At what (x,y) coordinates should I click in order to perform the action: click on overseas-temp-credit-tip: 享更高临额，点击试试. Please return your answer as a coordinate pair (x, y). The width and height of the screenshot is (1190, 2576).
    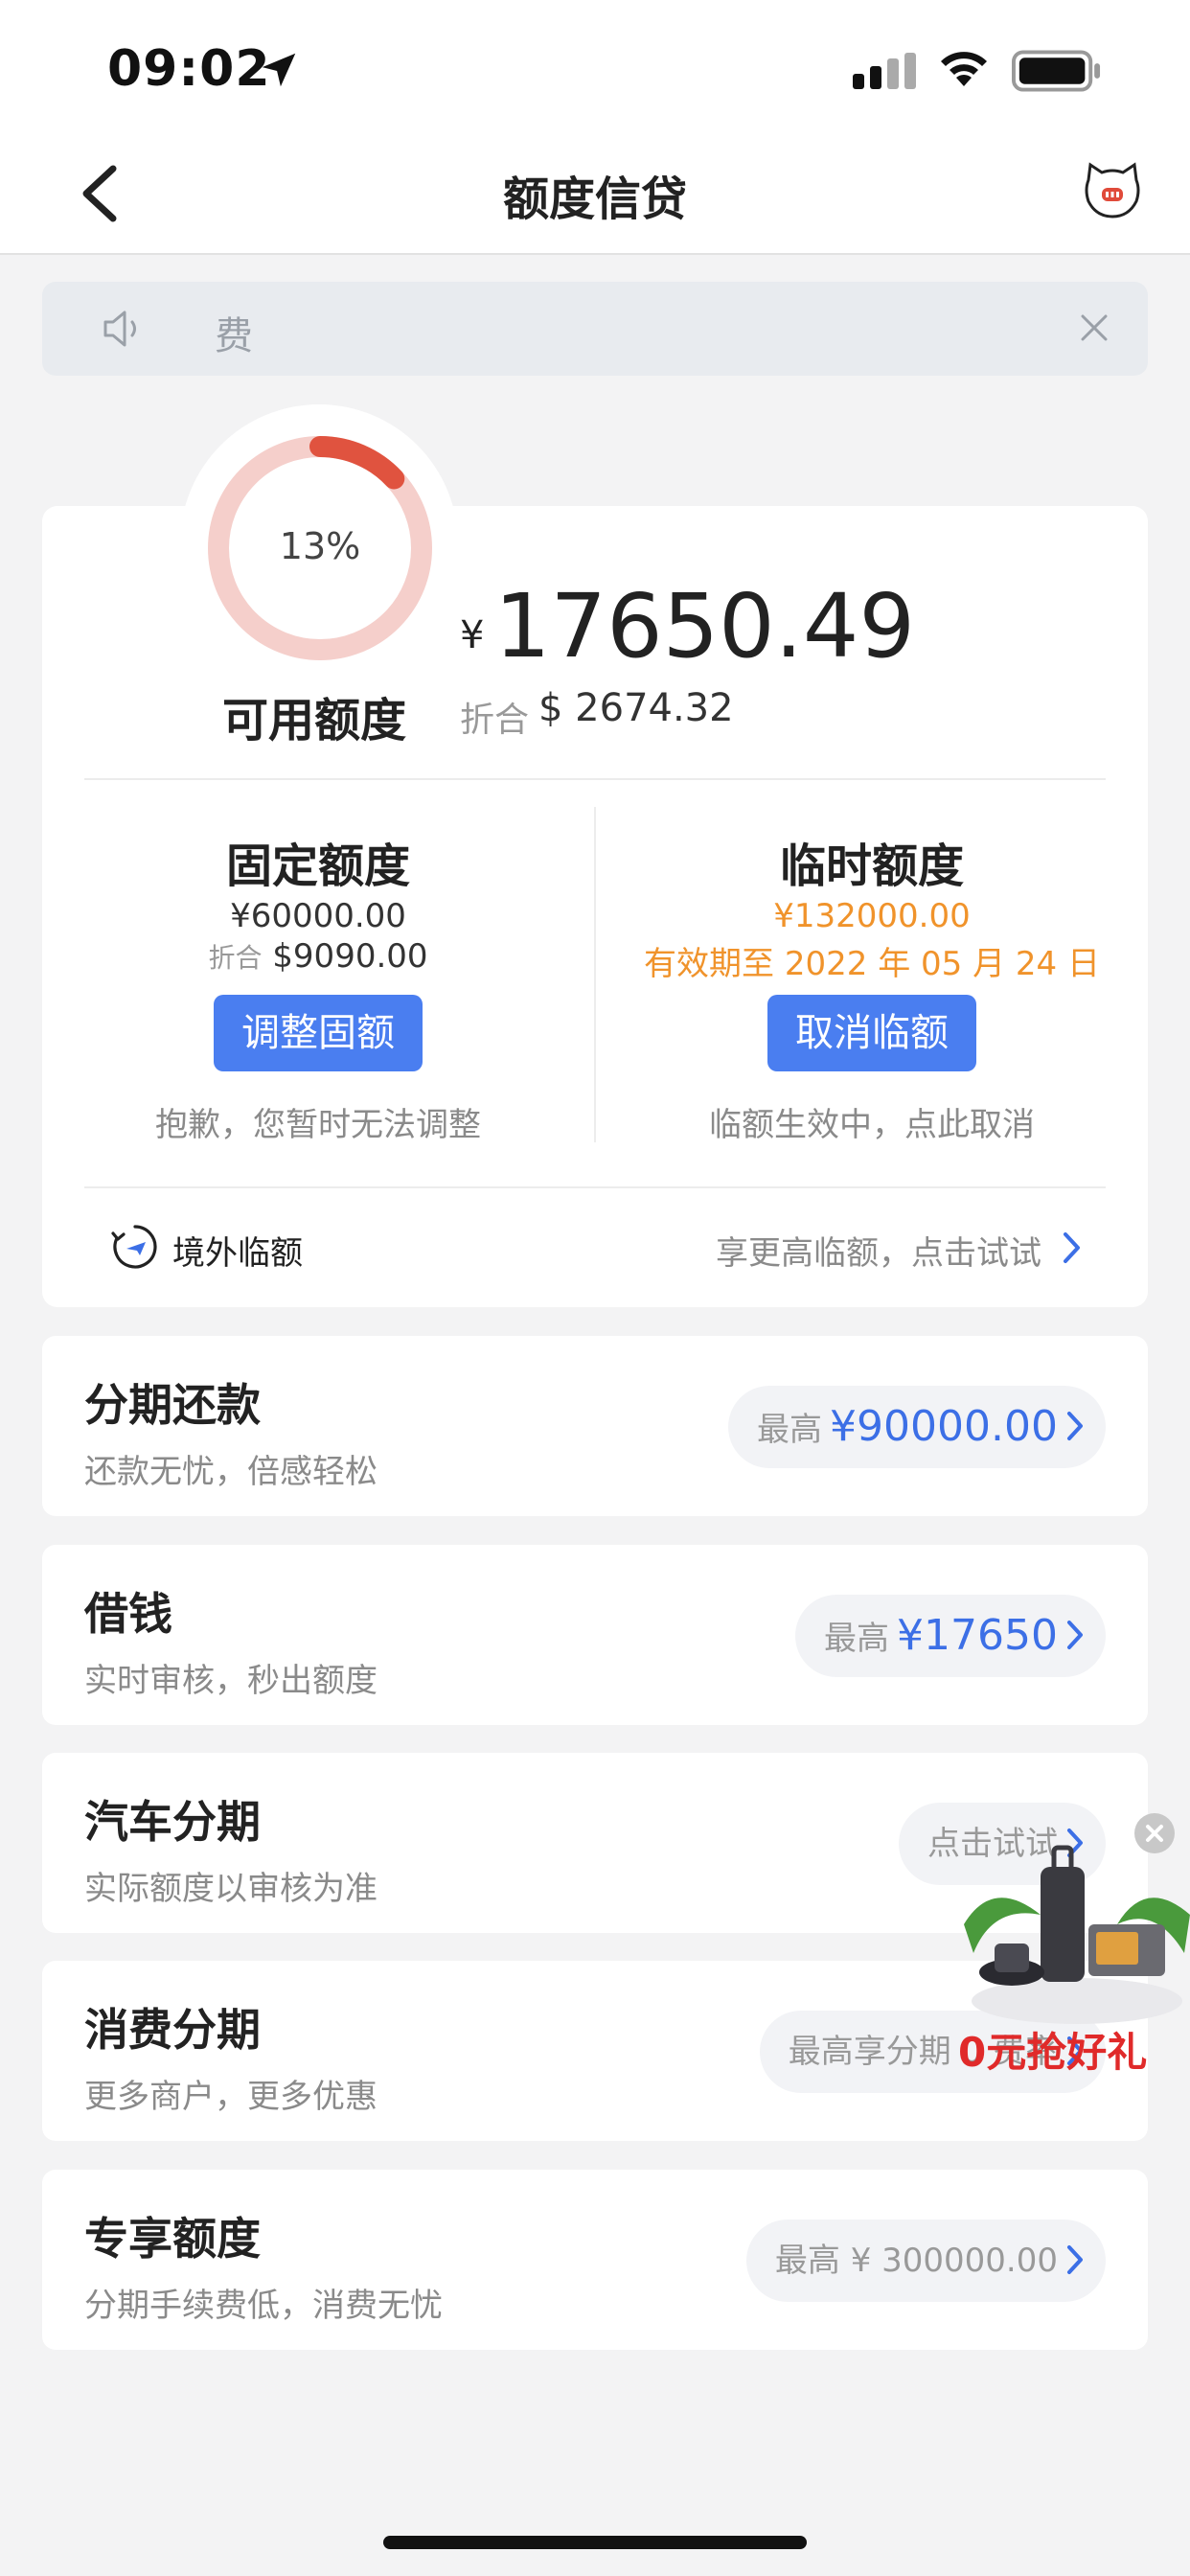
    Looking at the image, I should click on (879, 1250).